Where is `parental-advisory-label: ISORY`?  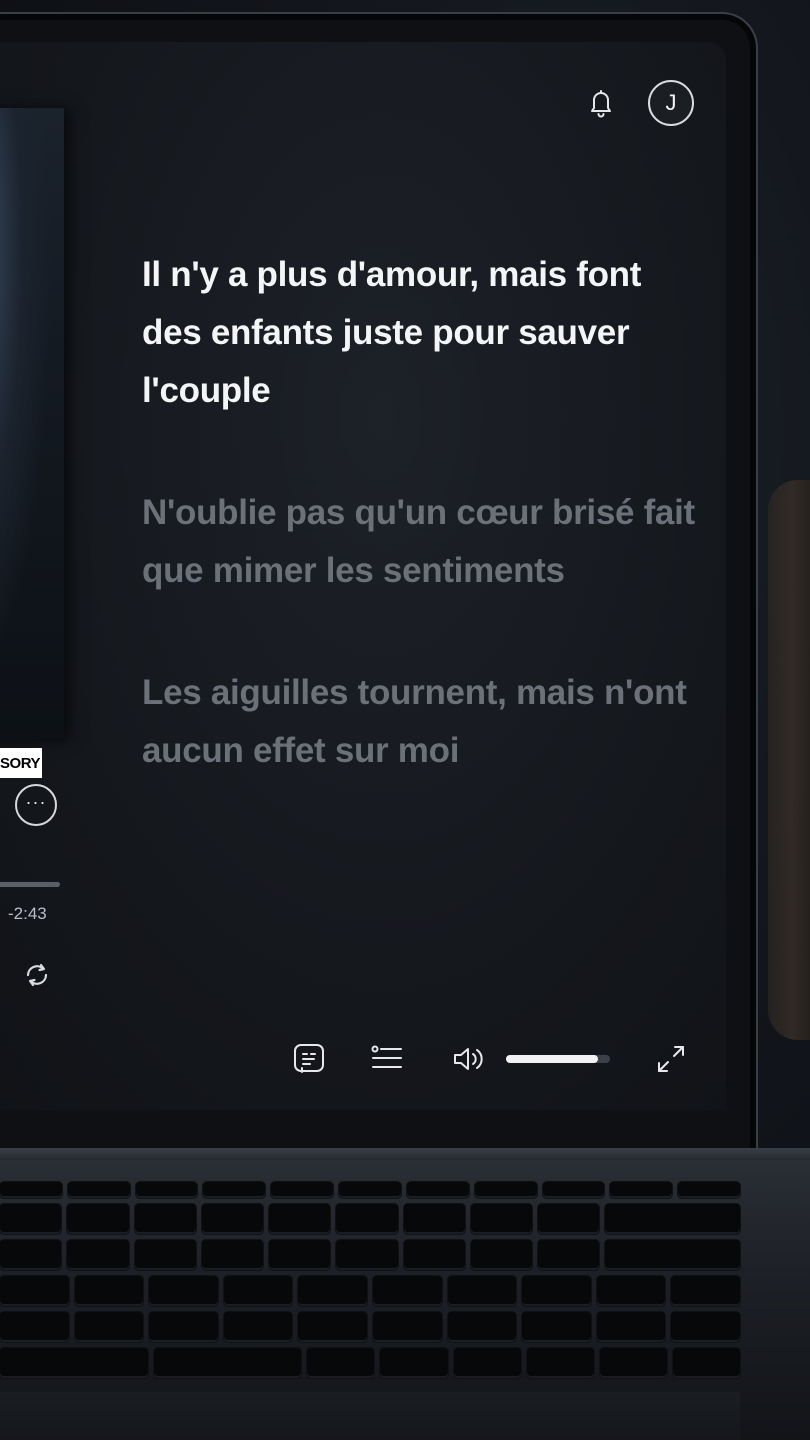
parental-advisory-label: ISORY is located at coordinates (21, 763).